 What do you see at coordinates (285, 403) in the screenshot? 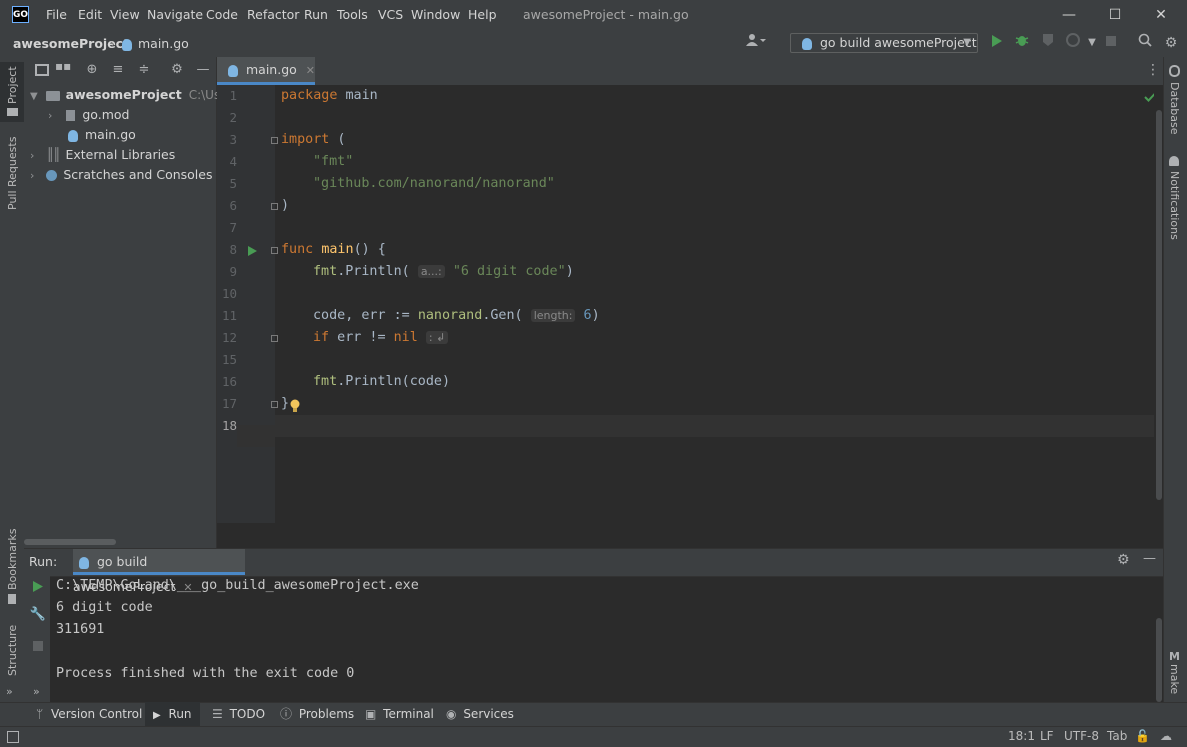
I see `code-line-17: }` at bounding box center [285, 403].